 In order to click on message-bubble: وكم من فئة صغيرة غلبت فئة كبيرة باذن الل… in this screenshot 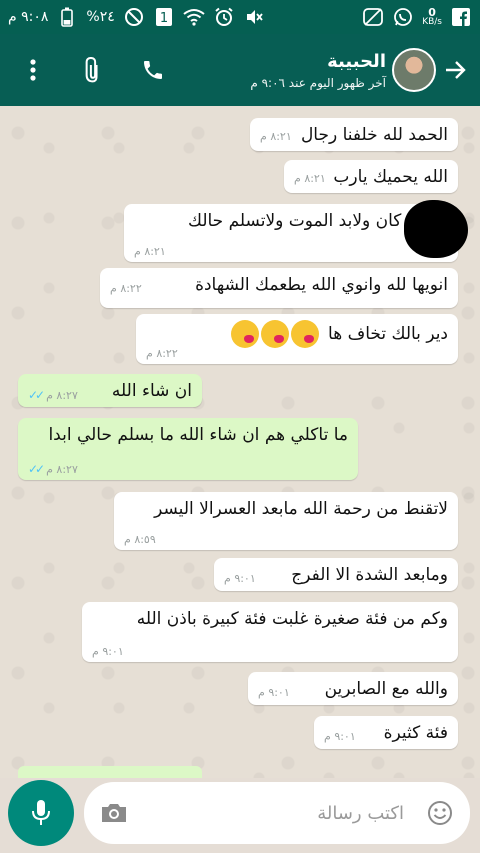, I will do `click(270, 632)`.